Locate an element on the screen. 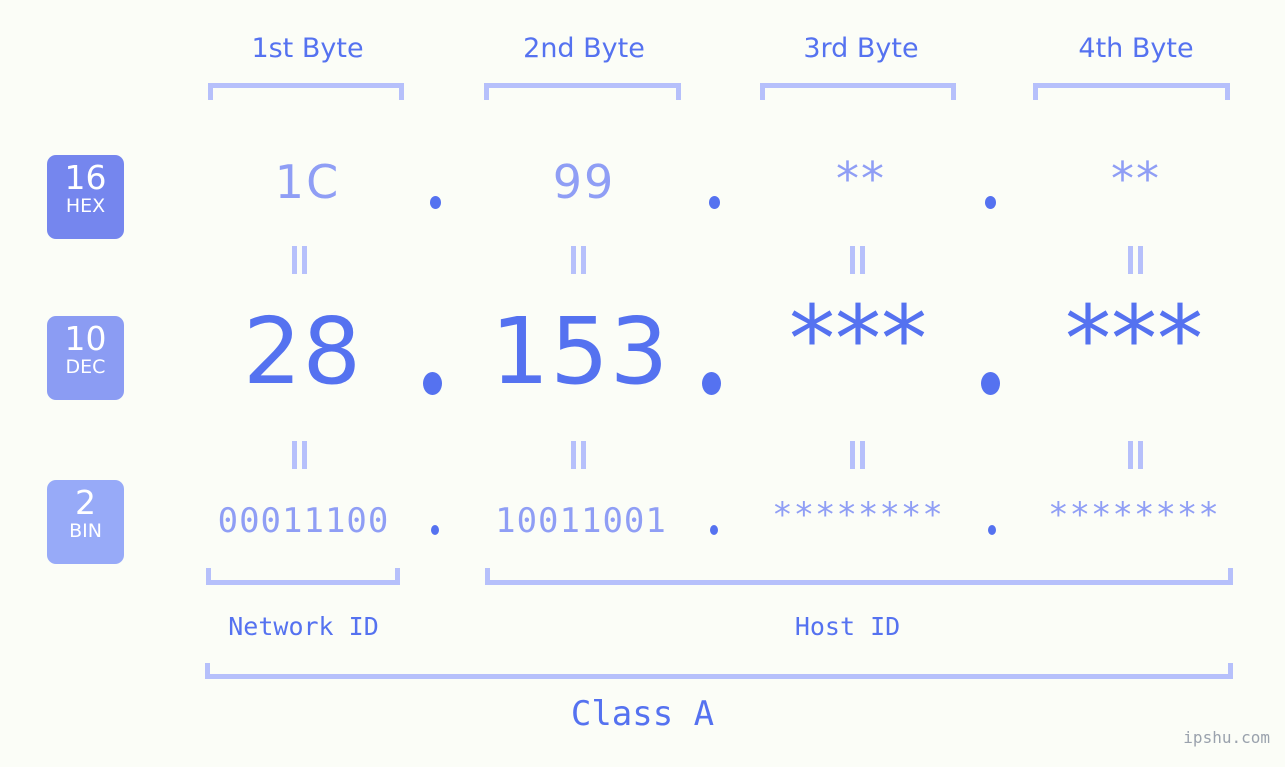 This screenshot has height=767, width=1285. base-badge-hex: 16 HEX is located at coordinates (85, 197).